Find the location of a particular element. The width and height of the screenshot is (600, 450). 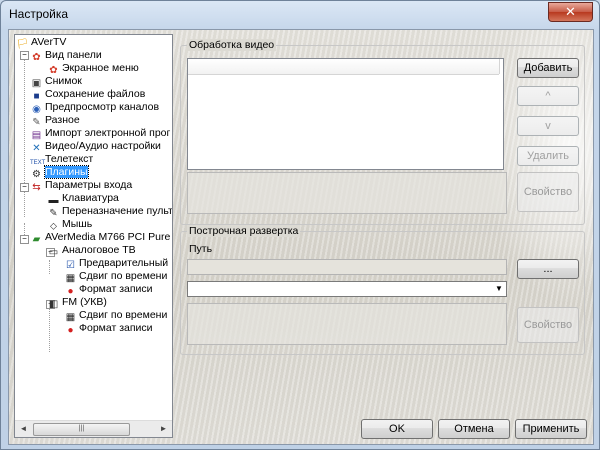

panel-icon: ✿ is located at coordinates (36, 57).